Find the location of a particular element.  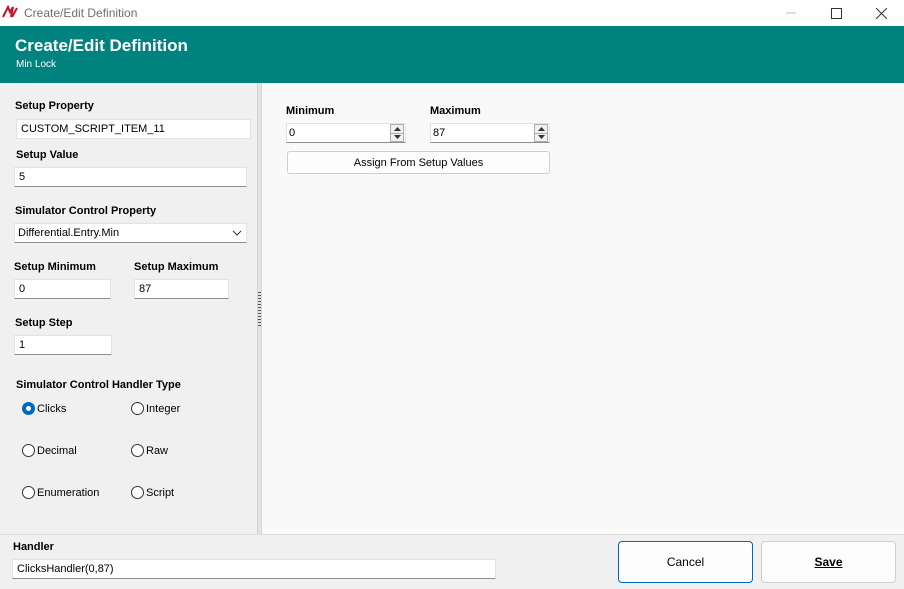

setup-maximum-label: Setup Maximum is located at coordinates (176, 267).